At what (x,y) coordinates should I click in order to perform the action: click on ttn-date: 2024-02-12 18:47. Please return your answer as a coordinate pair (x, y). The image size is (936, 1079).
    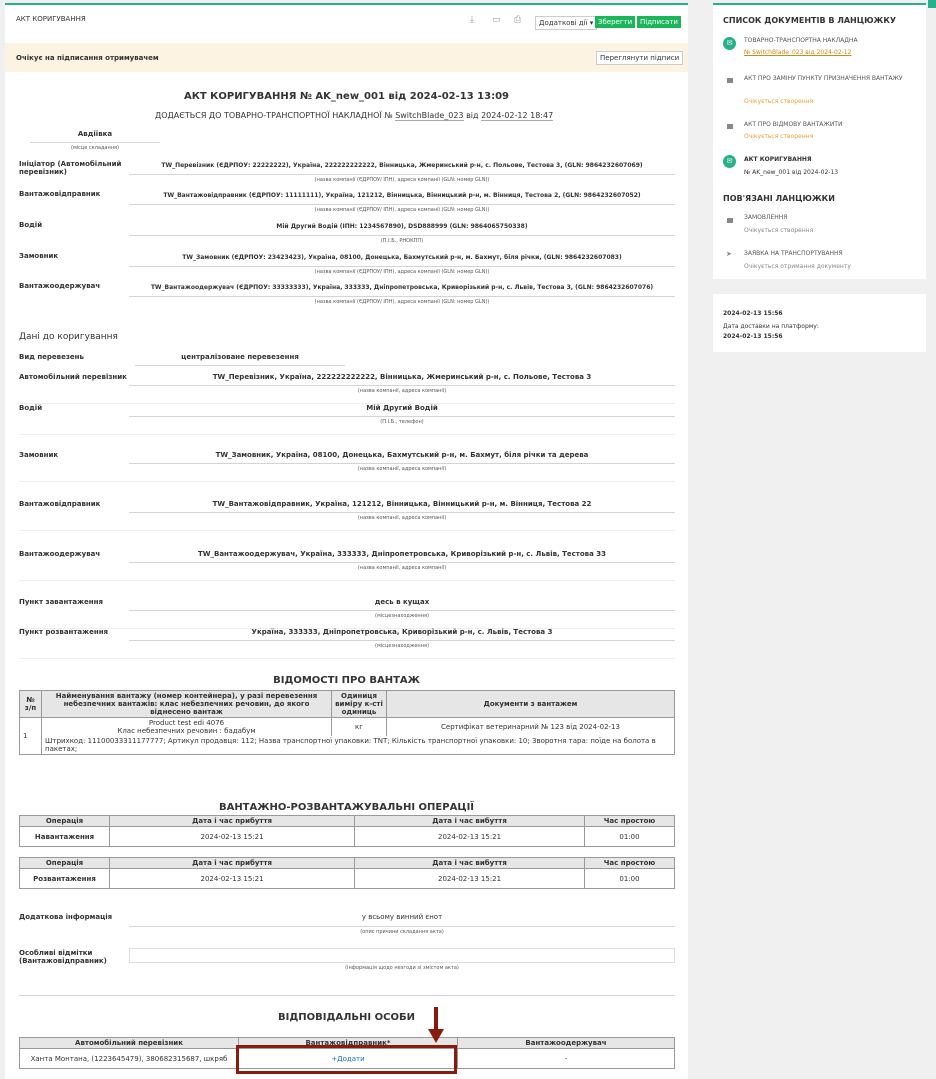
    Looking at the image, I should click on (517, 116).